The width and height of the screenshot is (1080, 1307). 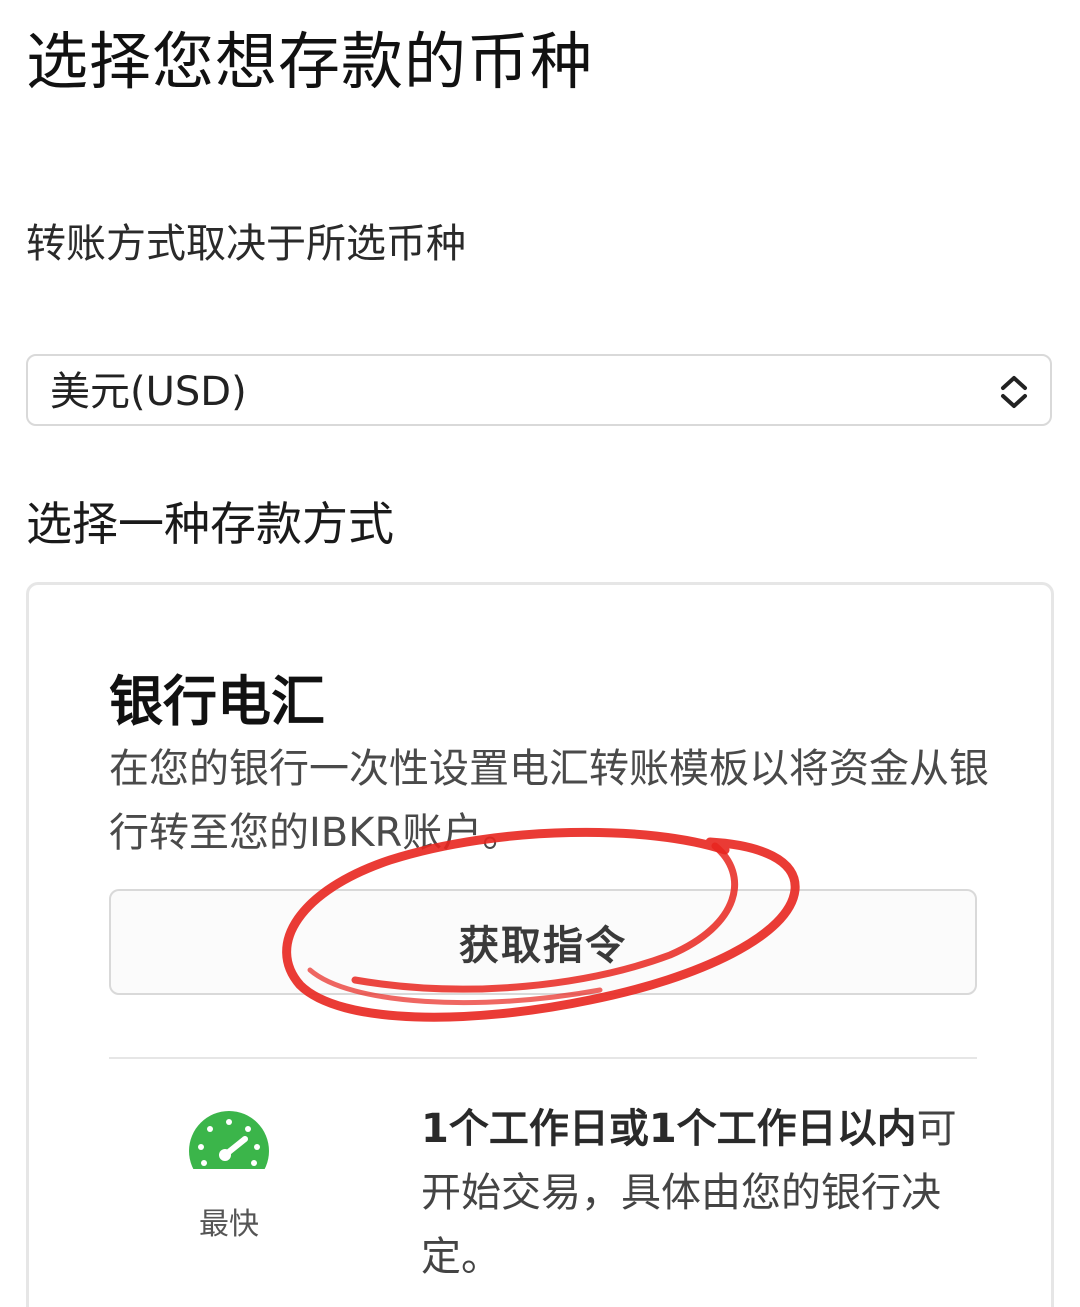 I want to click on speedometer-icon, so click(x=229, y=1152).